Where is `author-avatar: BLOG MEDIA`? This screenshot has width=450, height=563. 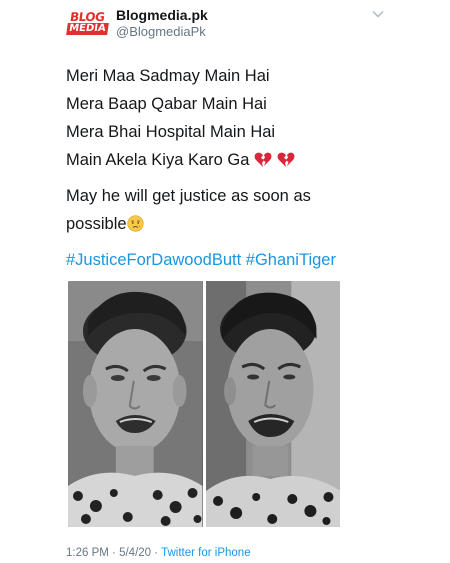
author-avatar: BLOG MEDIA is located at coordinates (87, 23).